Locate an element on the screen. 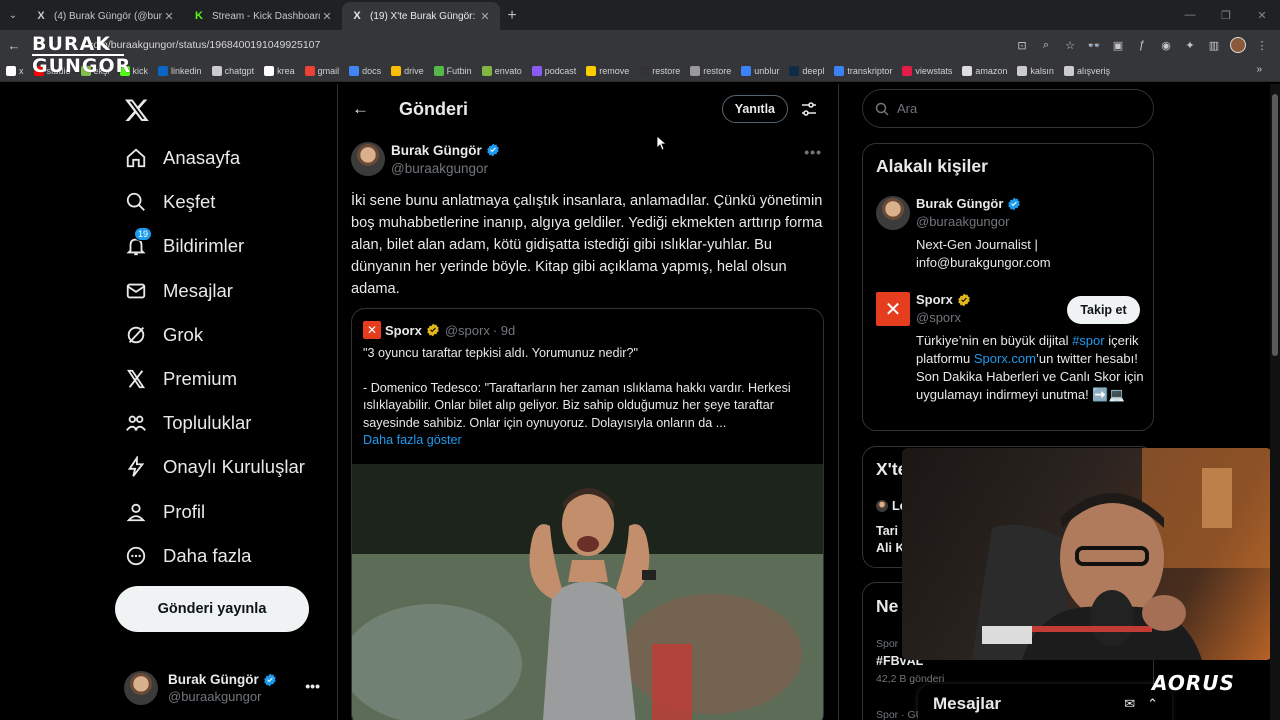 The image size is (1280, 720). bookmark-item: viewstats is located at coordinates (927, 70).